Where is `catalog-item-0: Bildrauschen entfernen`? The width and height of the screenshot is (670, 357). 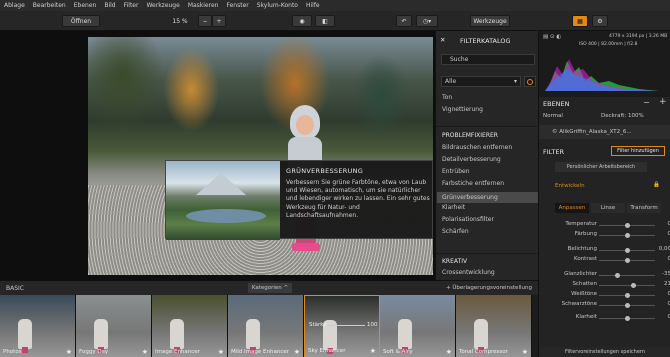
catalog-item-0: Bildrauschen entfernen is located at coordinates (477, 147).